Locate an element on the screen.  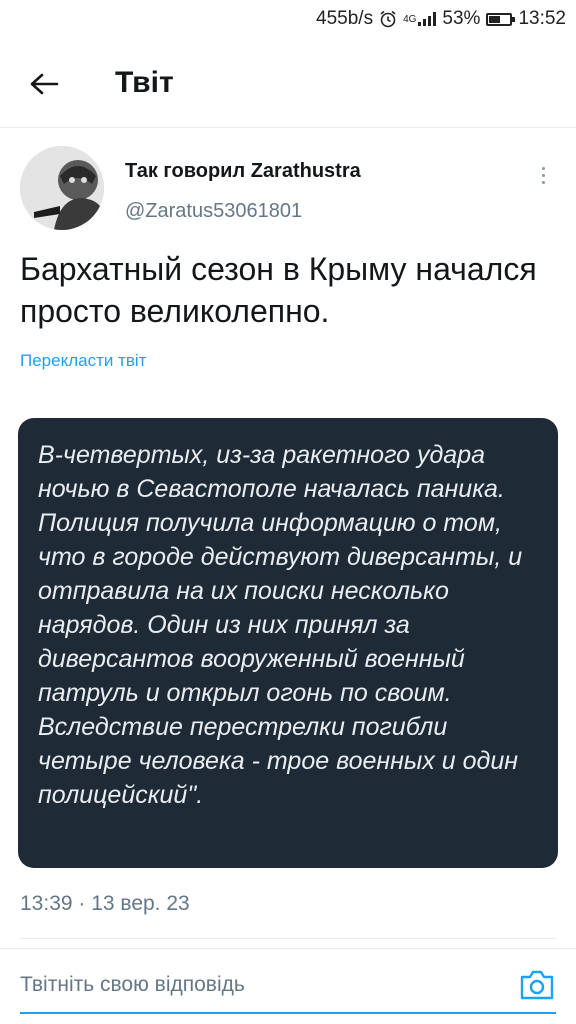
network-type: 4G is located at coordinates (410, 19).